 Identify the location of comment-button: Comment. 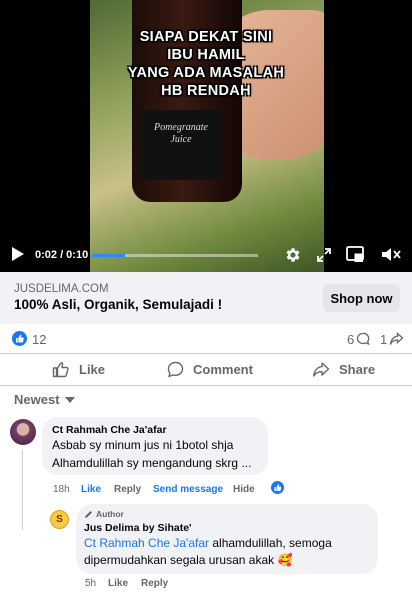
(210, 369).